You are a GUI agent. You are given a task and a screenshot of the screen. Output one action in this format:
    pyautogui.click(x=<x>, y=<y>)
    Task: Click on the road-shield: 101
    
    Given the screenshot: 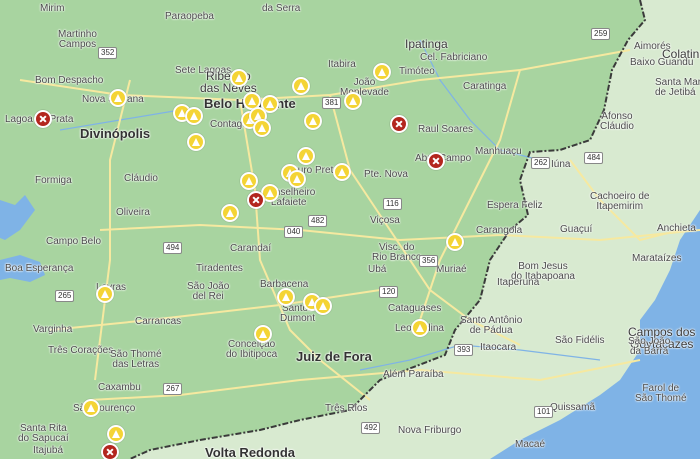 What is the action you would take?
    pyautogui.click(x=544, y=412)
    